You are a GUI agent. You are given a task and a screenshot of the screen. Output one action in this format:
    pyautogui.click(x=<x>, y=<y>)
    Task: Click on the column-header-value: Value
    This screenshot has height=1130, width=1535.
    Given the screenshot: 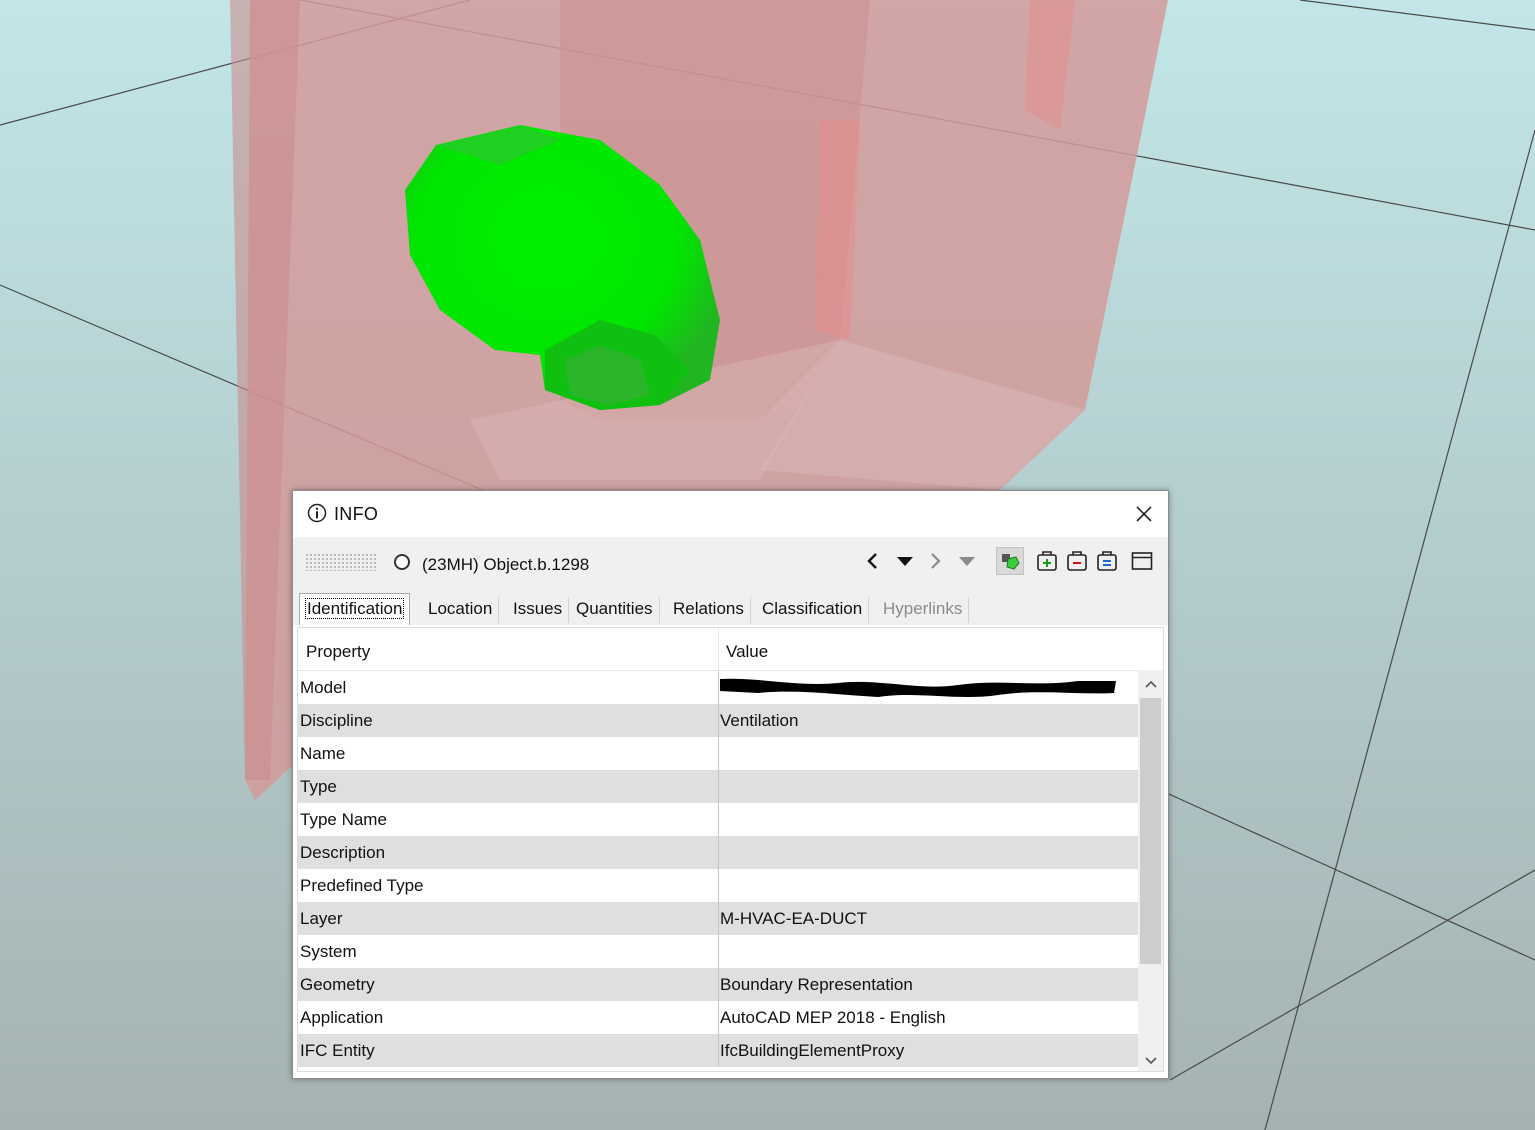 What is the action you would take?
    pyautogui.click(x=747, y=652)
    